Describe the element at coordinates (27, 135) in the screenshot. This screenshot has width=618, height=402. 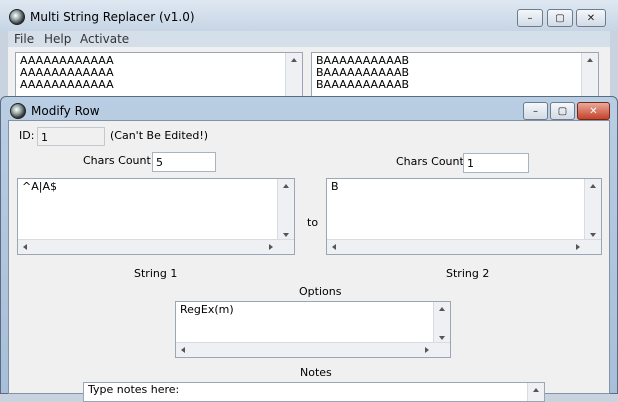
I see `id-label: ID:` at that location.